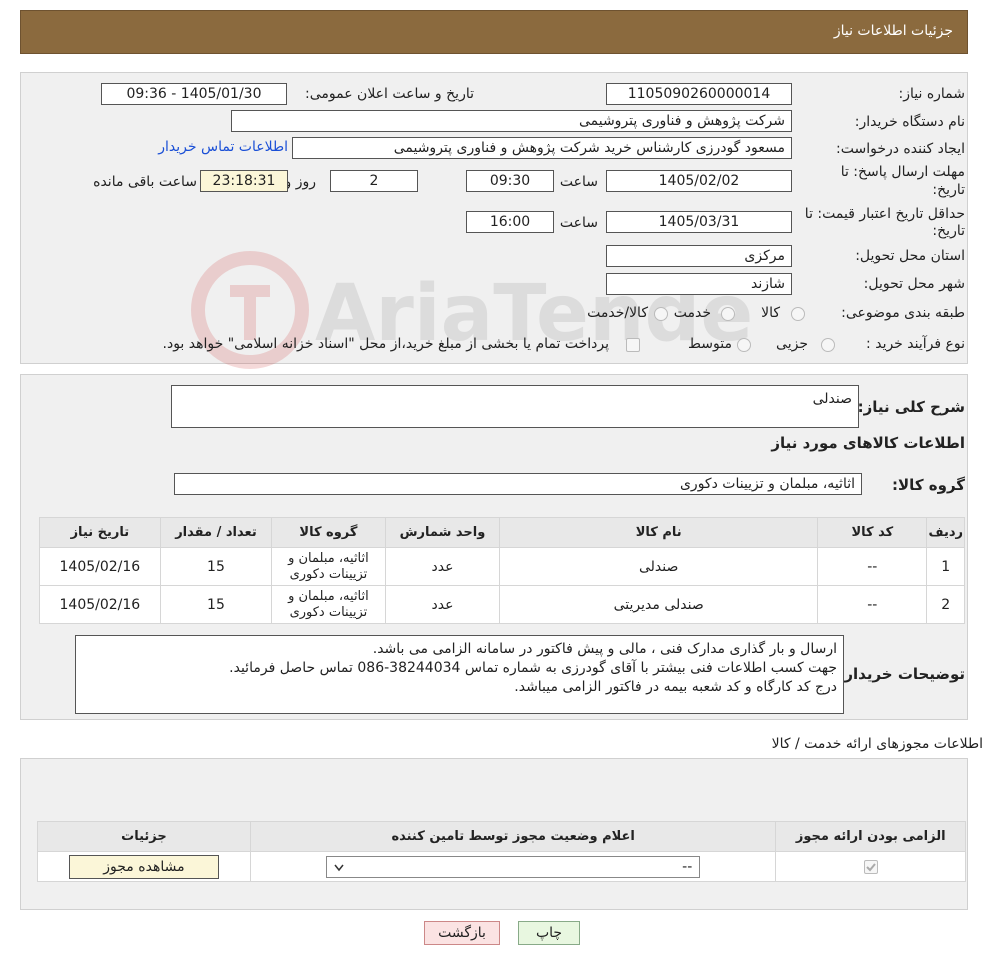 The height and width of the screenshot is (965, 985). Describe the element at coordinates (798, 314) in the screenshot. I see `category-goods-radio` at that location.